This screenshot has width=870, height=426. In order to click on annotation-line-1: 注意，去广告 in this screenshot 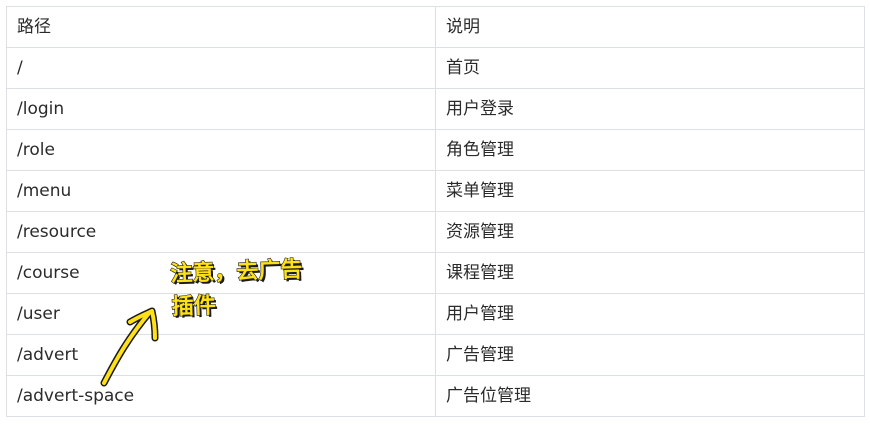, I will do `click(237, 272)`.